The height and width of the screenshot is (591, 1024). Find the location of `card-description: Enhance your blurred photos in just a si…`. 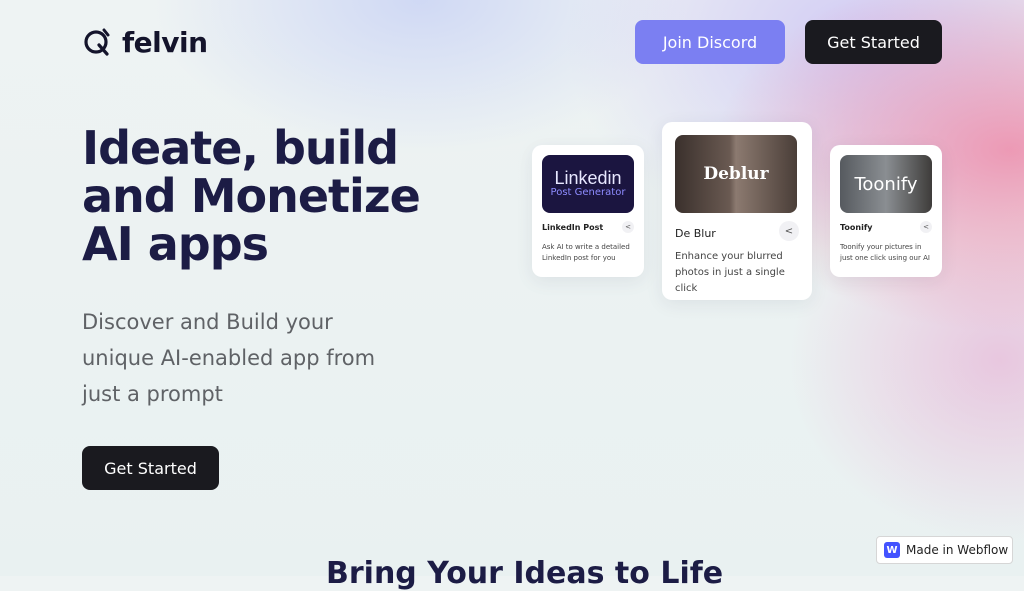

card-description: Enhance your blurred photos in just a si… is located at coordinates (730, 272).